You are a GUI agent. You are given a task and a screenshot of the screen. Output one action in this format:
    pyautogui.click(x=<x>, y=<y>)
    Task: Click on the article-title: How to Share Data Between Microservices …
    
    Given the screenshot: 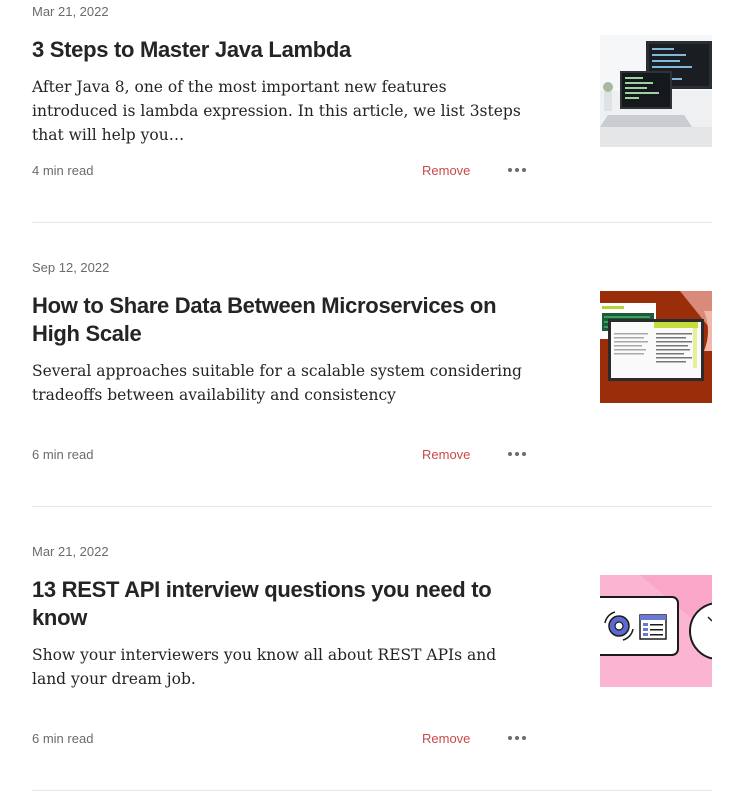 What is the action you would take?
    pyautogui.click(x=282, y=320)
    